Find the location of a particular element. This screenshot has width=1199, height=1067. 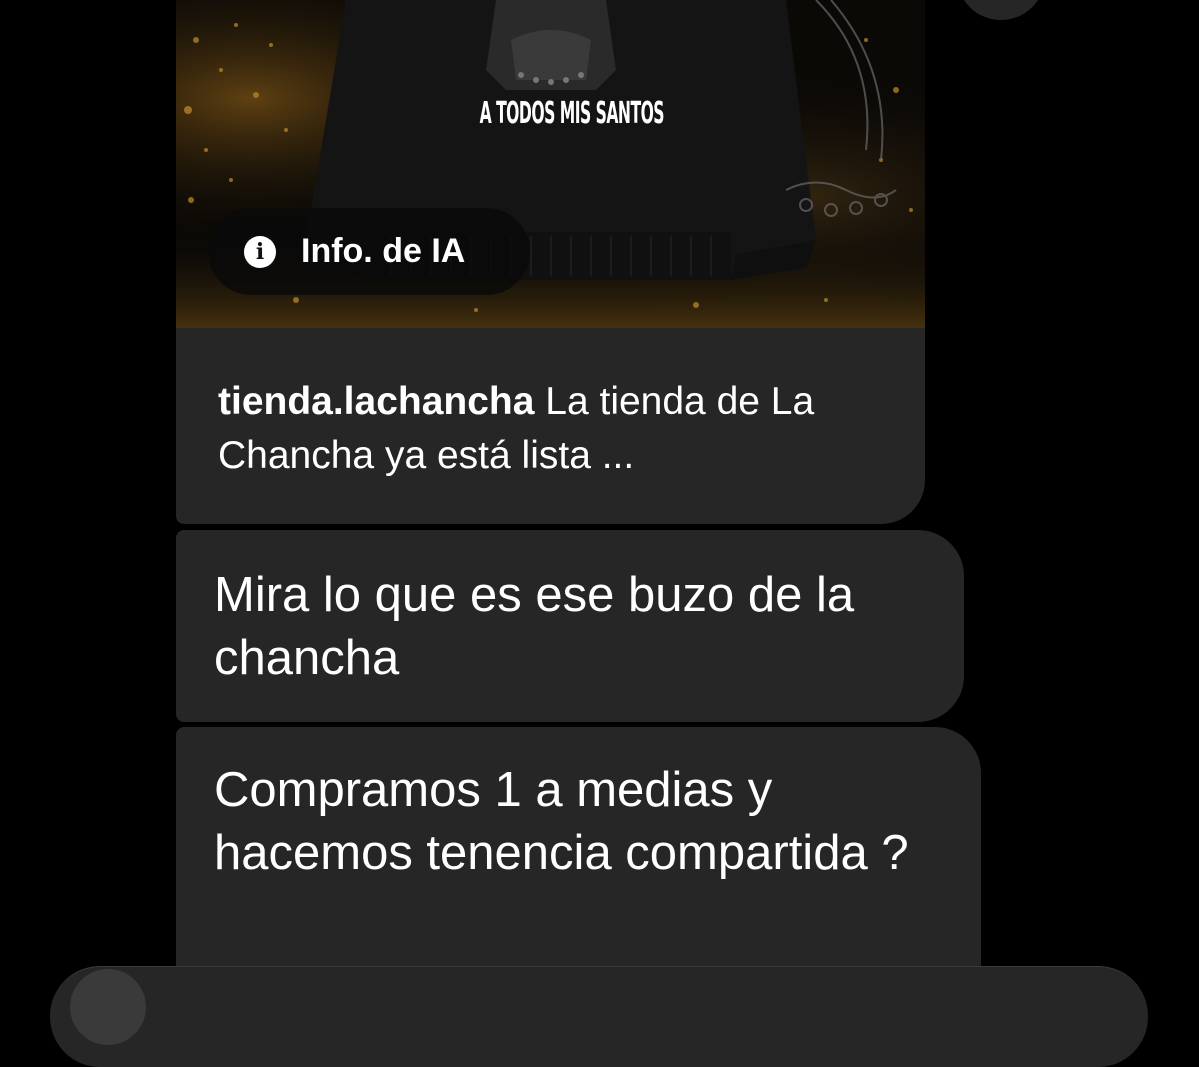

camera-icon is located at coordinates (108, 1007).